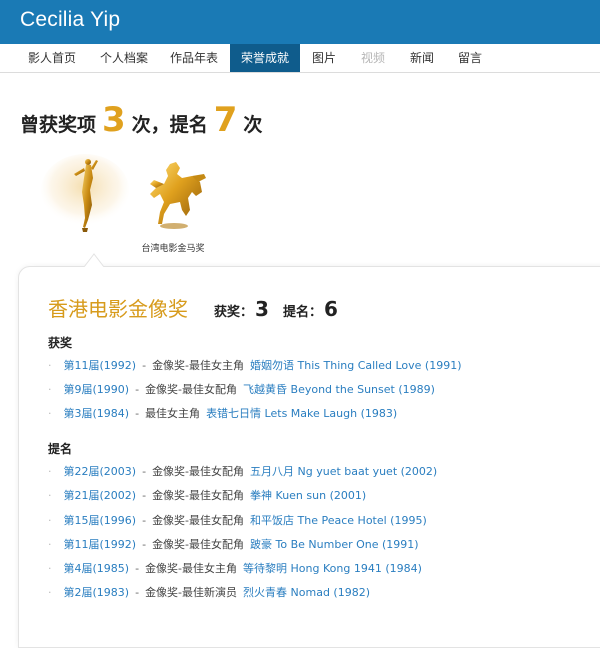 This screenshot has width=600, height=648. I want to click on award-card-hkfa, so click(85, 195).